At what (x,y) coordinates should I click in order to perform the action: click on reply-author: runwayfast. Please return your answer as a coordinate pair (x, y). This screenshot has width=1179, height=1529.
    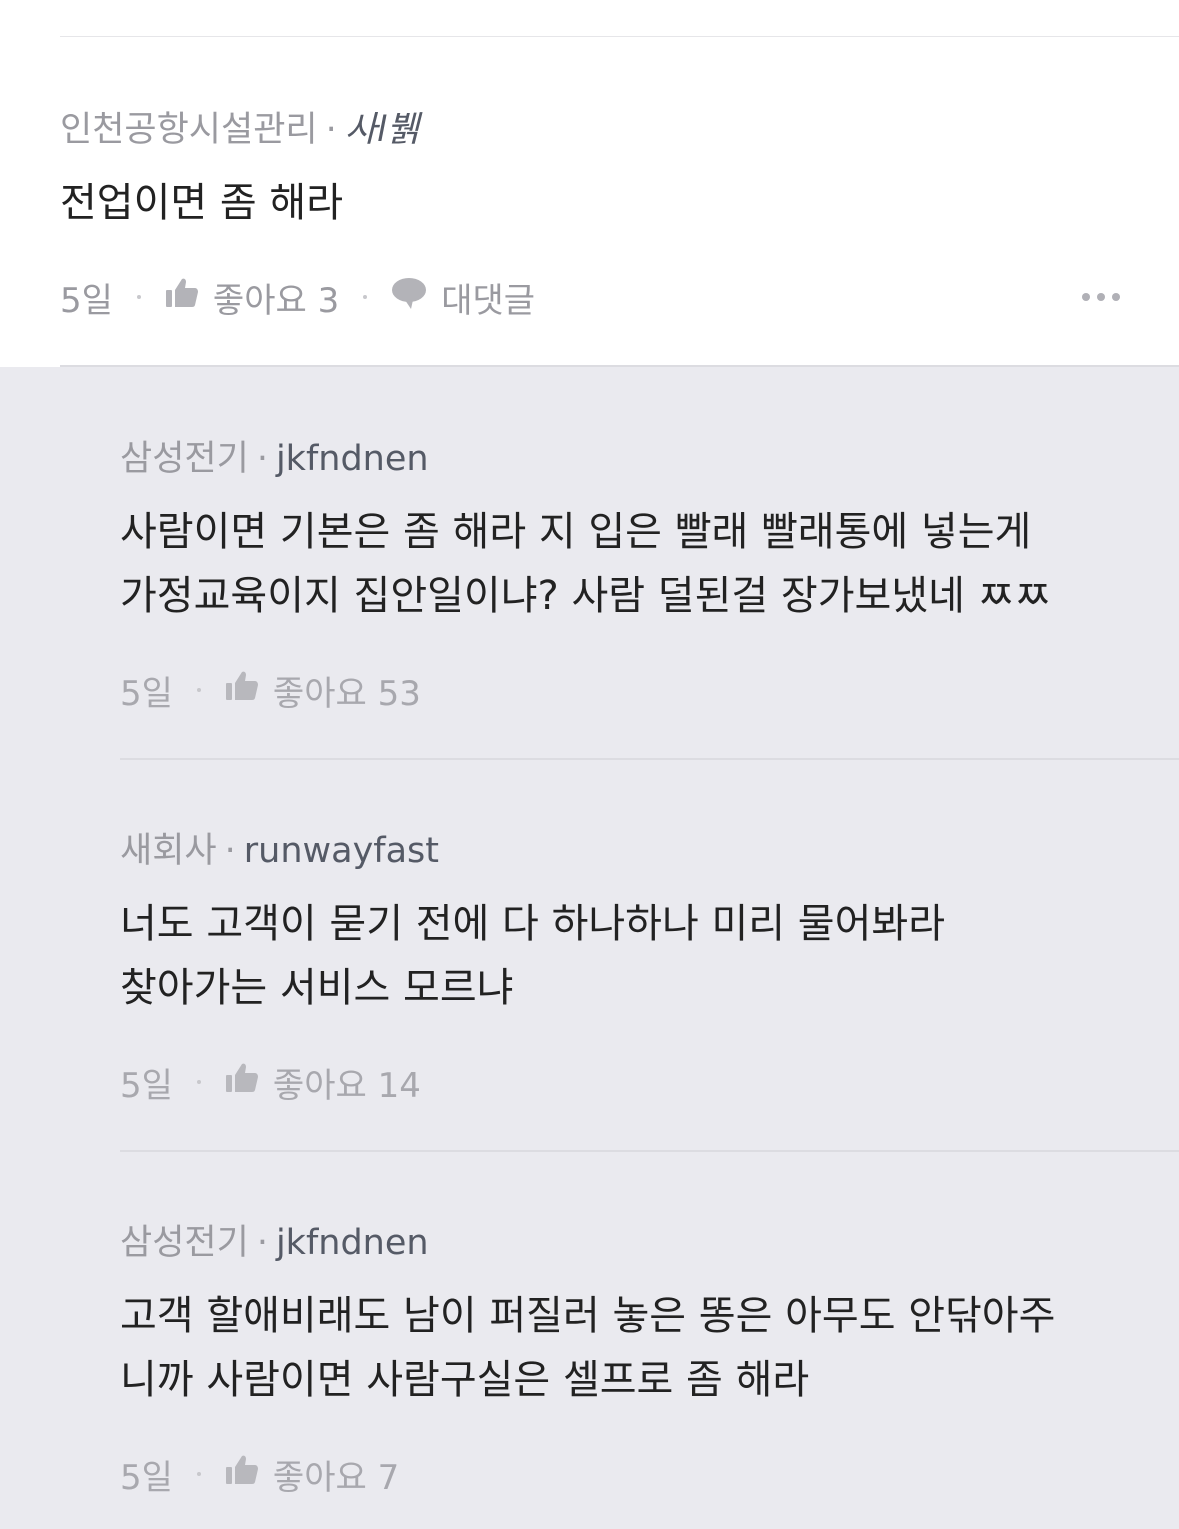
    Looking at the image, I should click on (341, 851).